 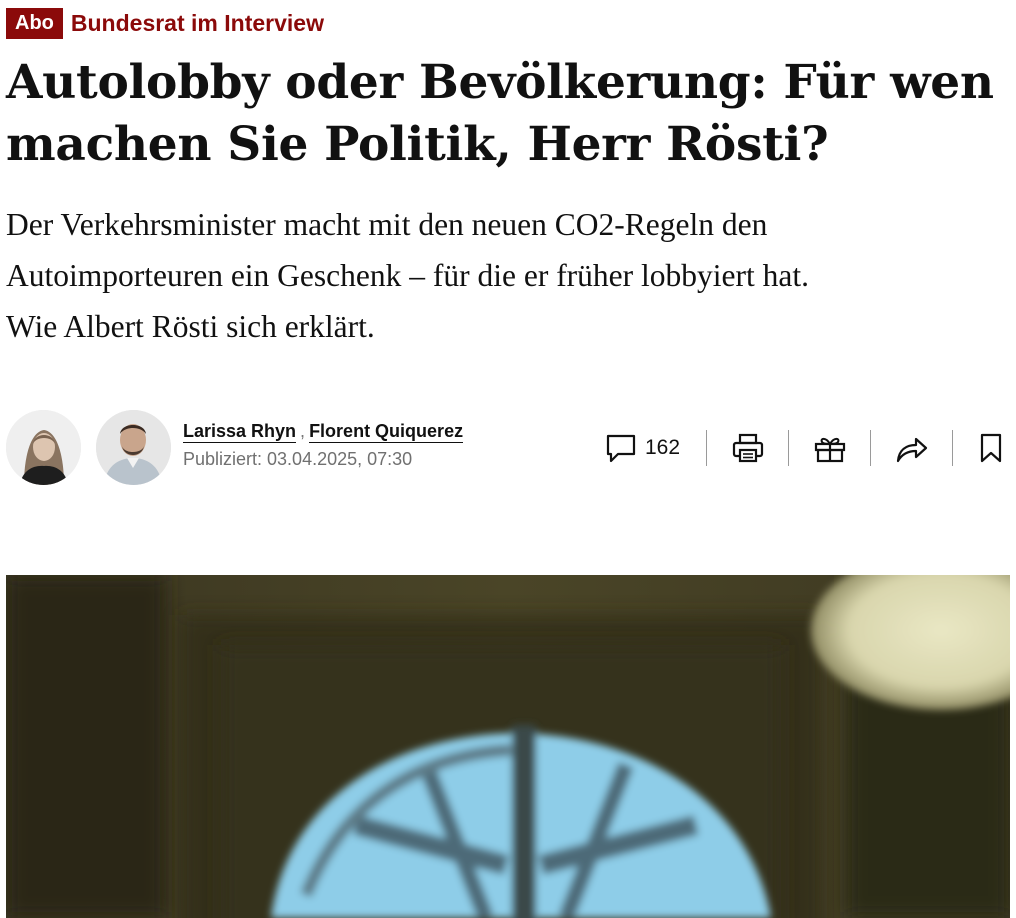 I want to click on gift-icon, so click(x=830, y=448).